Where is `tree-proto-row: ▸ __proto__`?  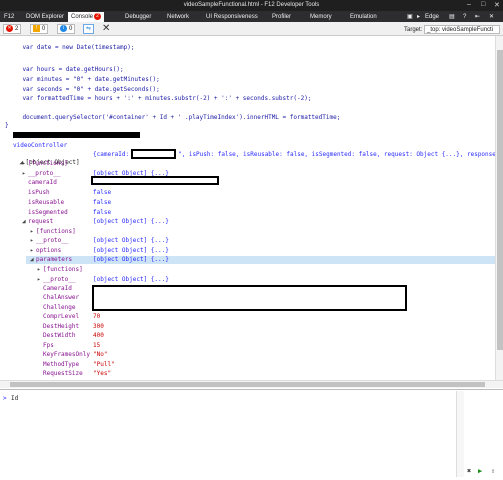 tree-proto-row: ▸ __proto__ is located at coordinates (41, 174).